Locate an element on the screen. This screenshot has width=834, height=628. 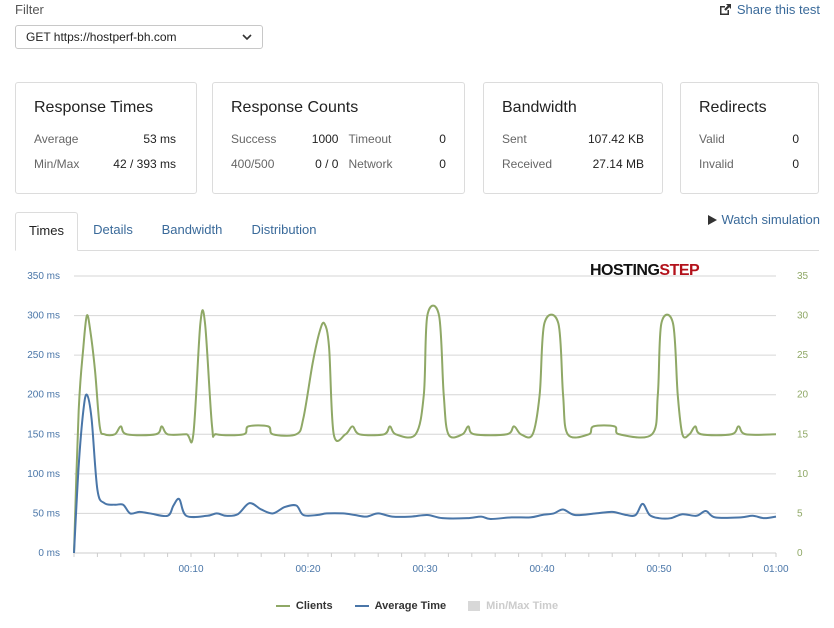
bandwidth-title: Bandwidth is located at coordinates (539, 107).